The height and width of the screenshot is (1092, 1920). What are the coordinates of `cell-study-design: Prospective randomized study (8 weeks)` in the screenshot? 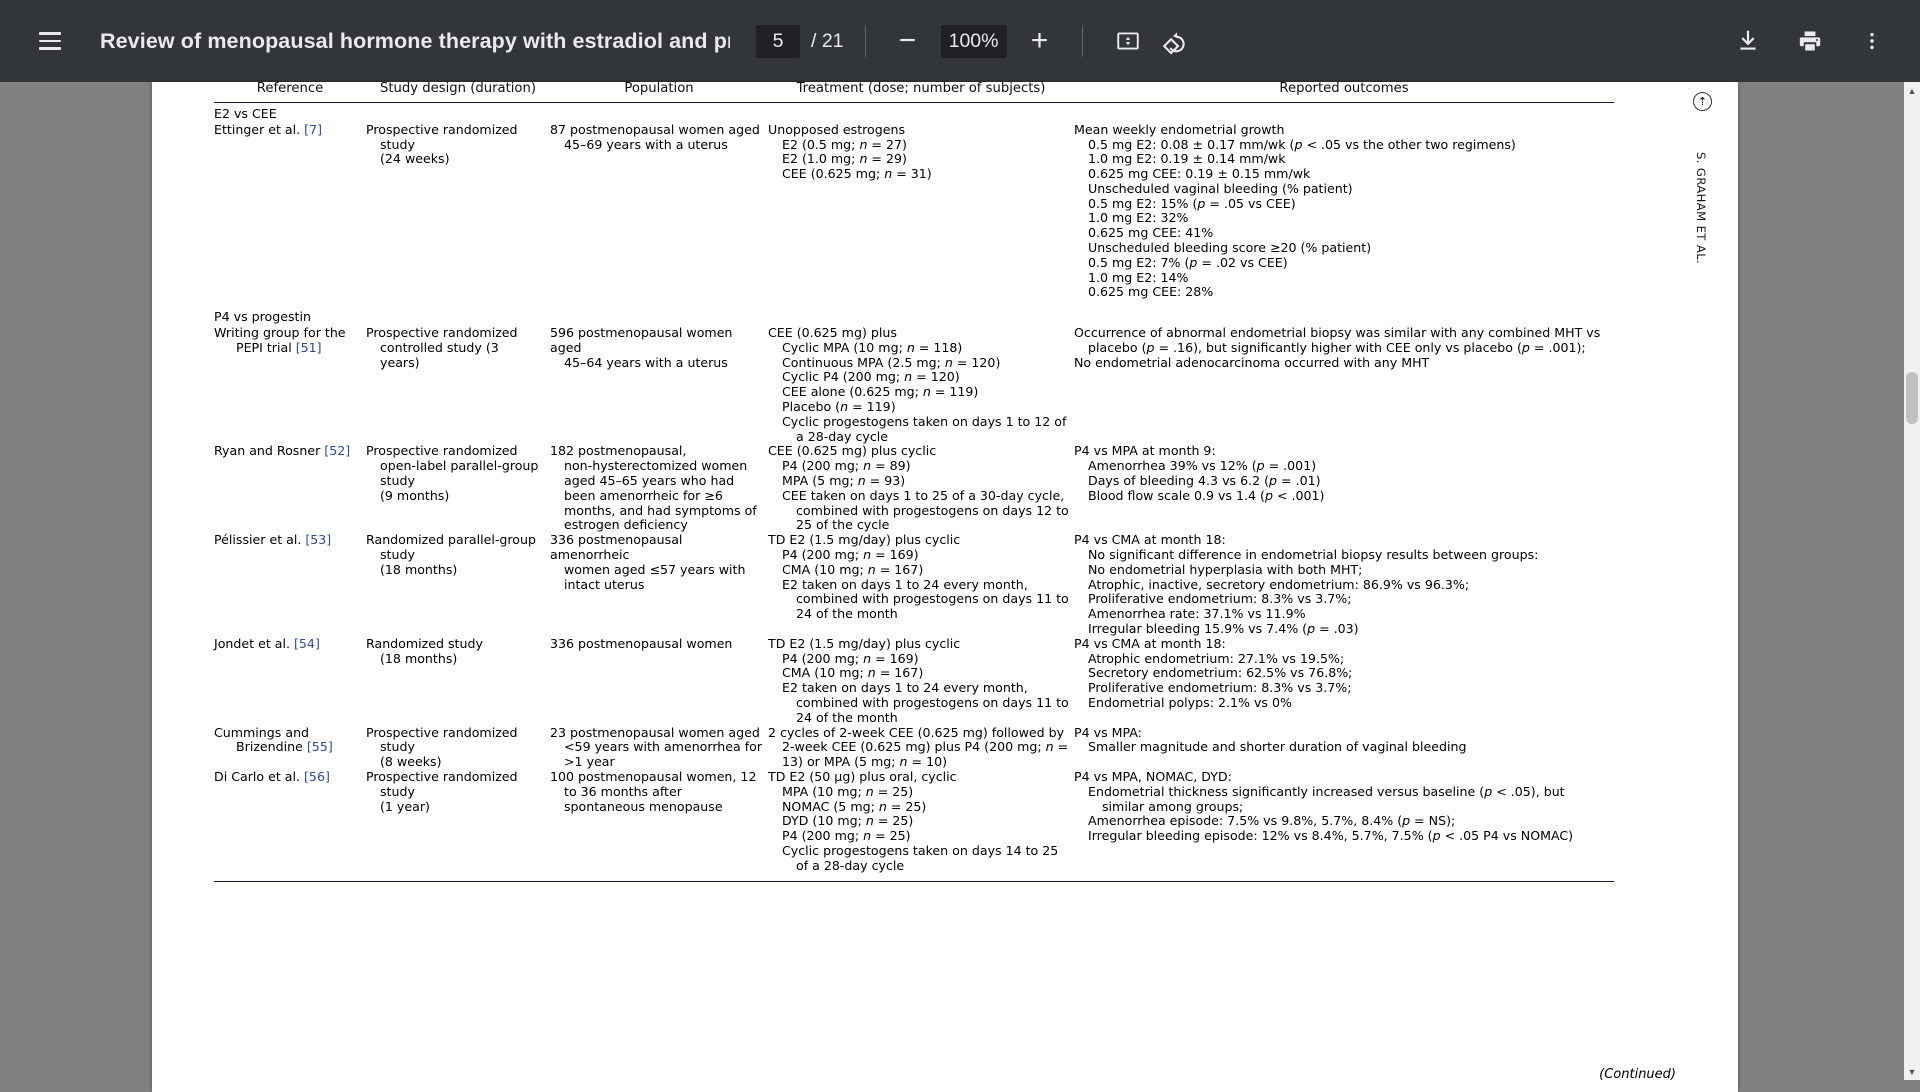 It's located at (442, 747).